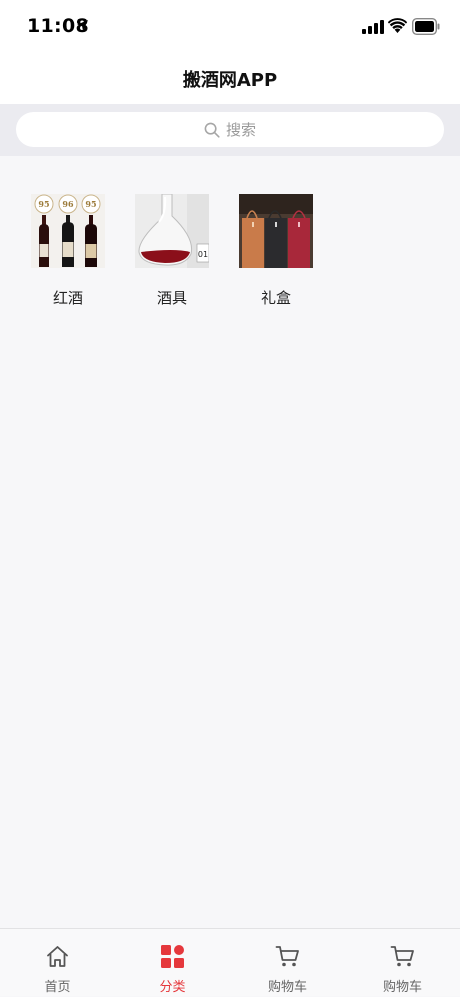 The height and width of the screenshot is (997, 460). What do you see at coordinates (426, 26) in the screenshot?
I see `battery-icon` at bounding box center [426, 26].